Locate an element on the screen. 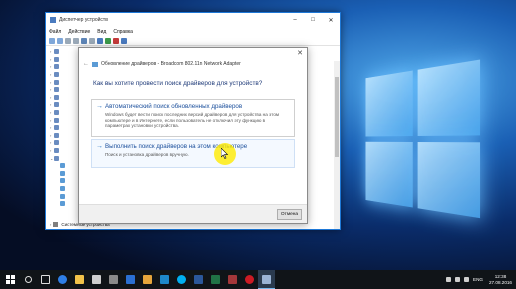 This screenshot has height=289, width=516. device-manager-icon is located at coordinates (53, 20).